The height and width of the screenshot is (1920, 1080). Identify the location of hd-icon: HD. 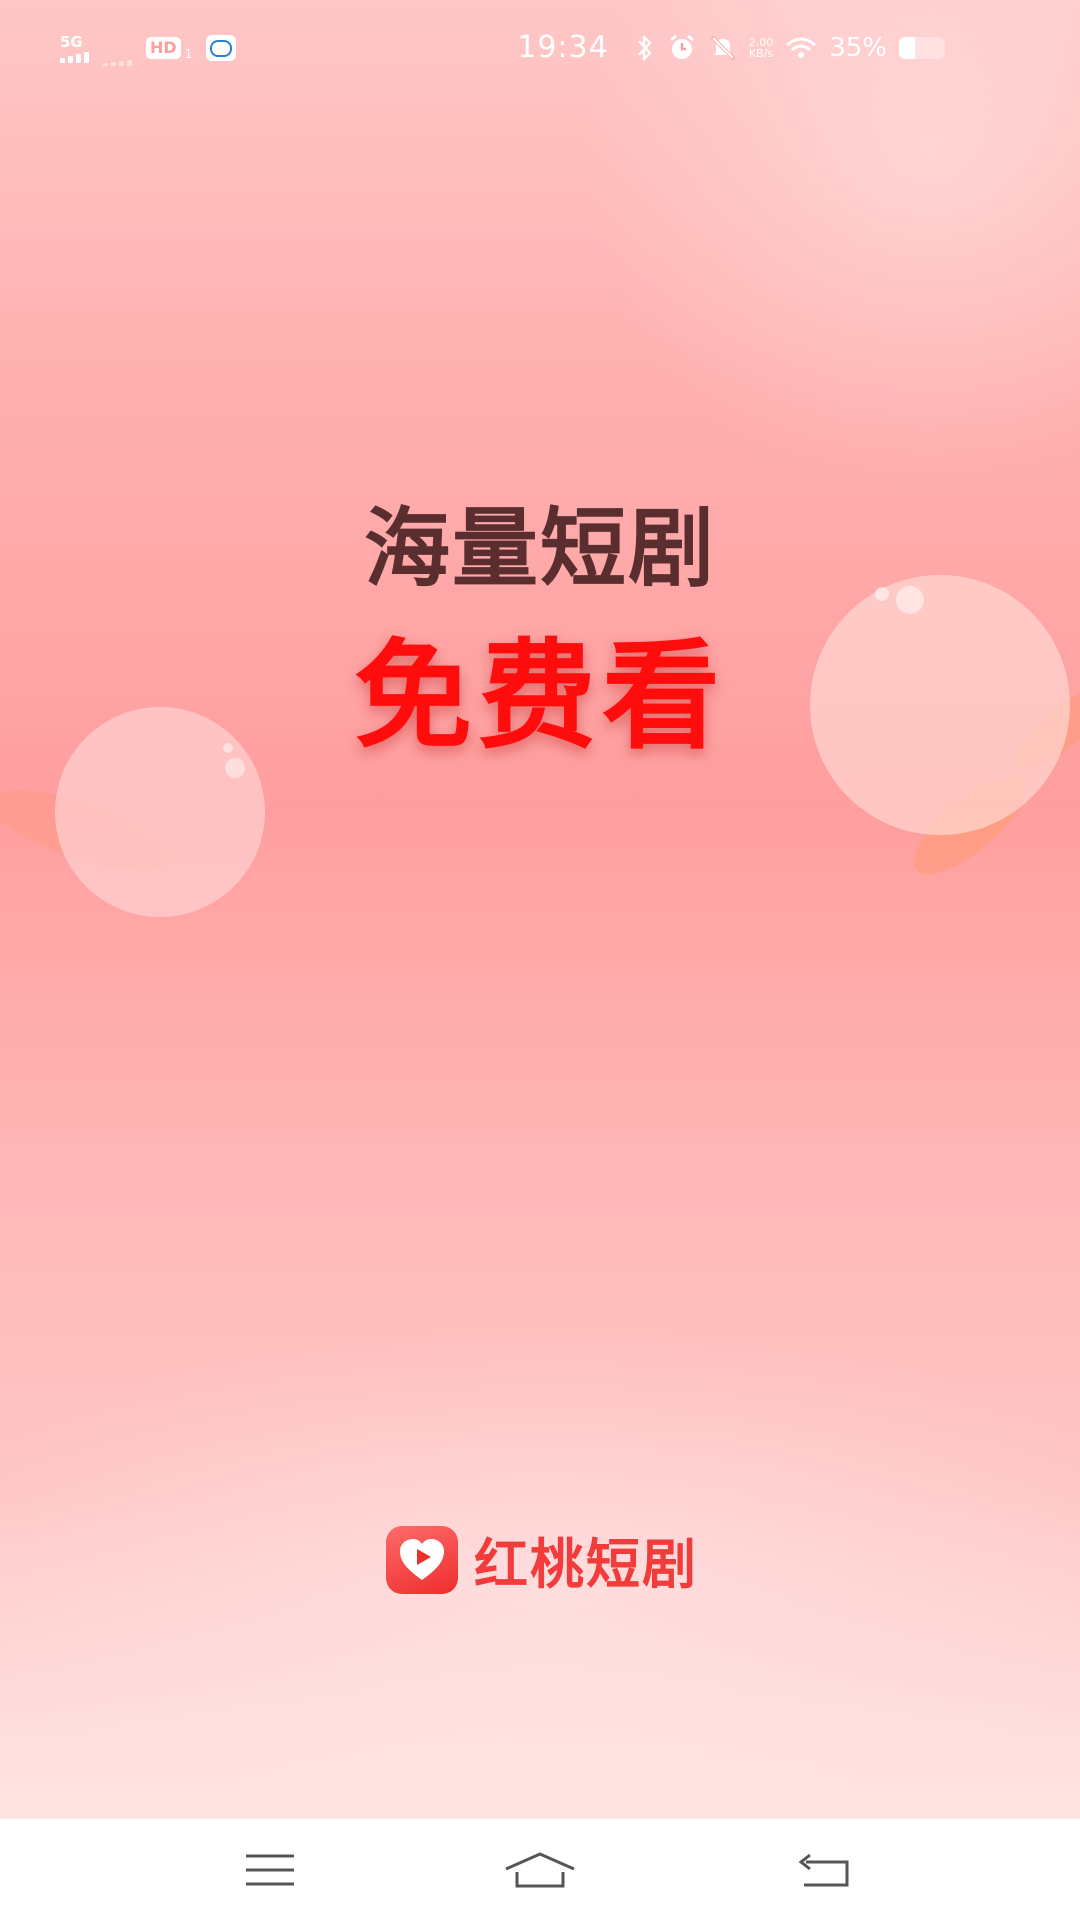
(163, 48).